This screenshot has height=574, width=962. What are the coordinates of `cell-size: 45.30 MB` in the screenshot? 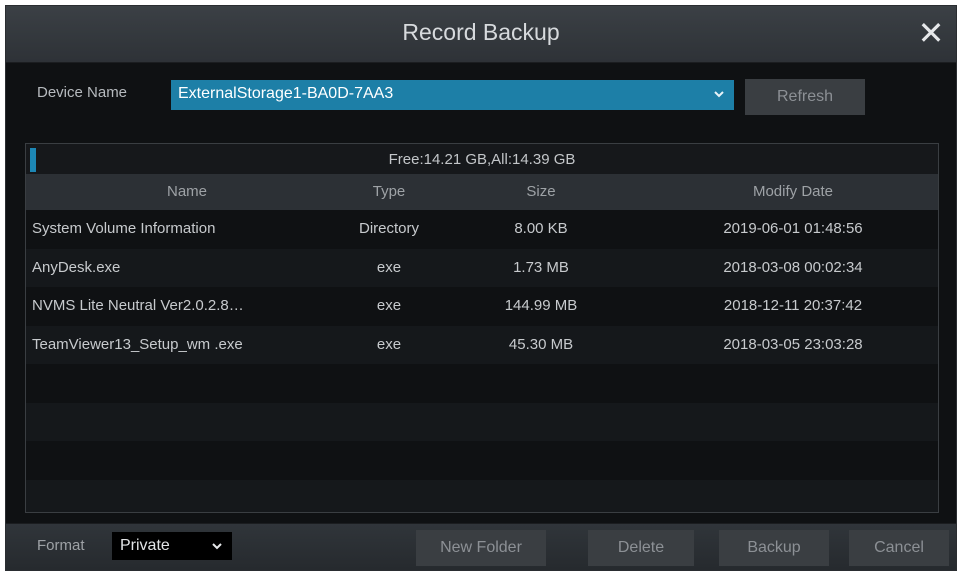 It's located at (541, 344).